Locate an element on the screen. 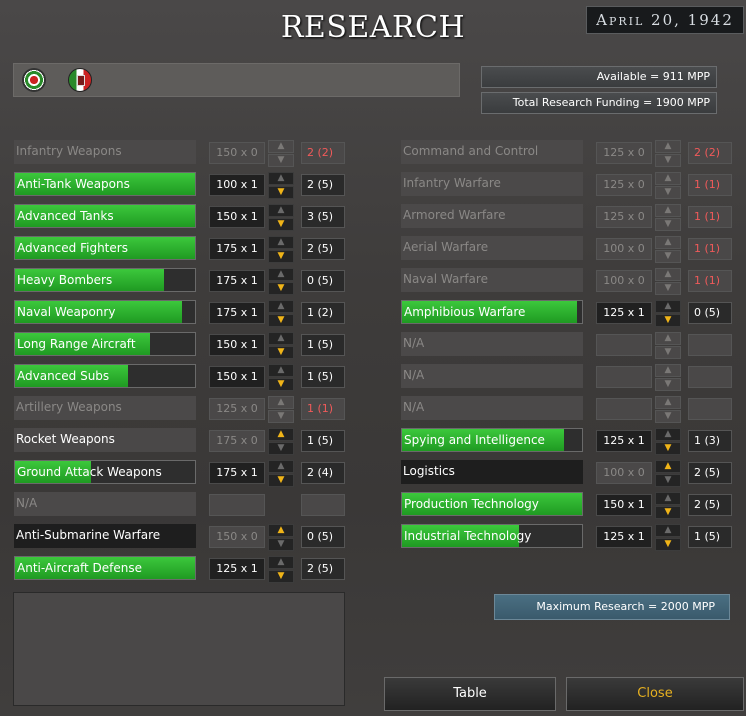 The width and height of the screenshot is (746, 716). research-name: Rocket Weapons is located at coordinates (105, 440).